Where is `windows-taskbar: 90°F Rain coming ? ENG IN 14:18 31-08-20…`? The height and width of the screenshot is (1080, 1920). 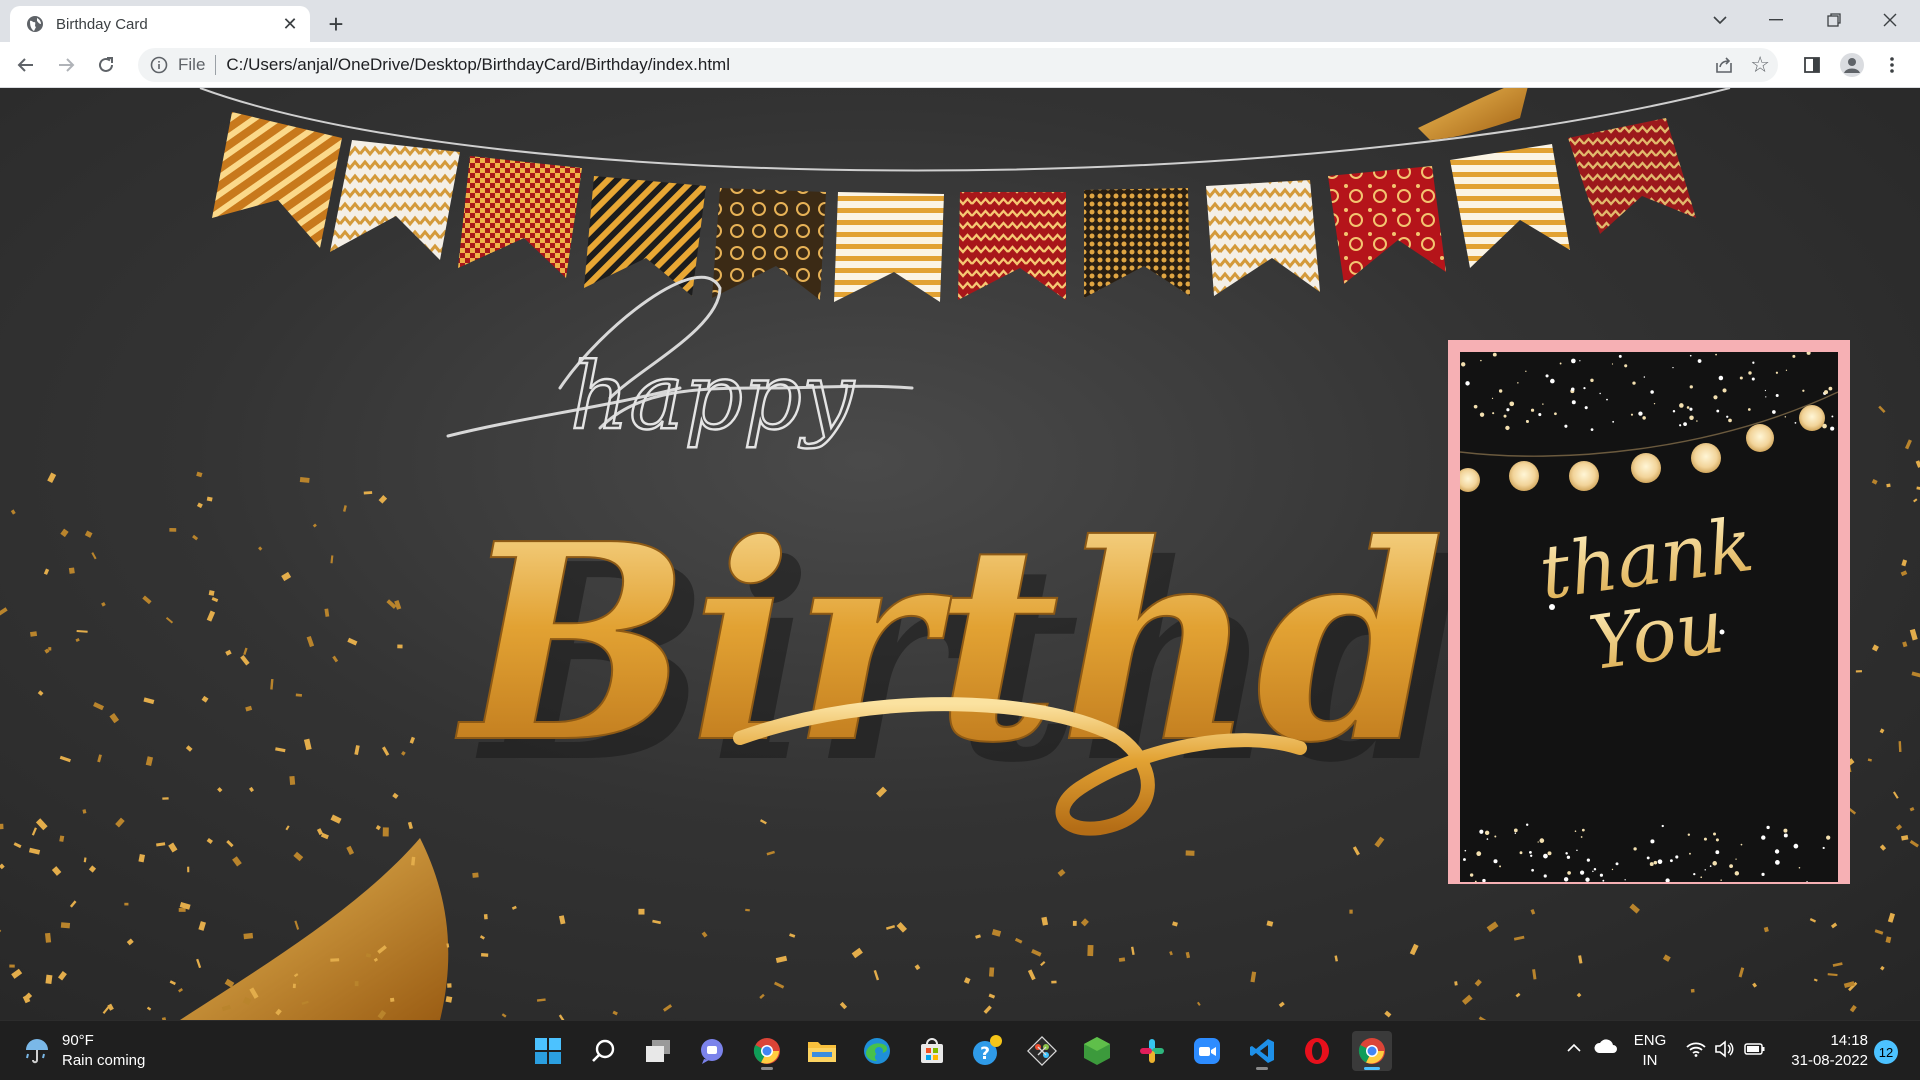
windows-taskbar: 90°F Rain coming ? ENG IN 14:18 31-08-20… is located at coordinates (960, 1050).